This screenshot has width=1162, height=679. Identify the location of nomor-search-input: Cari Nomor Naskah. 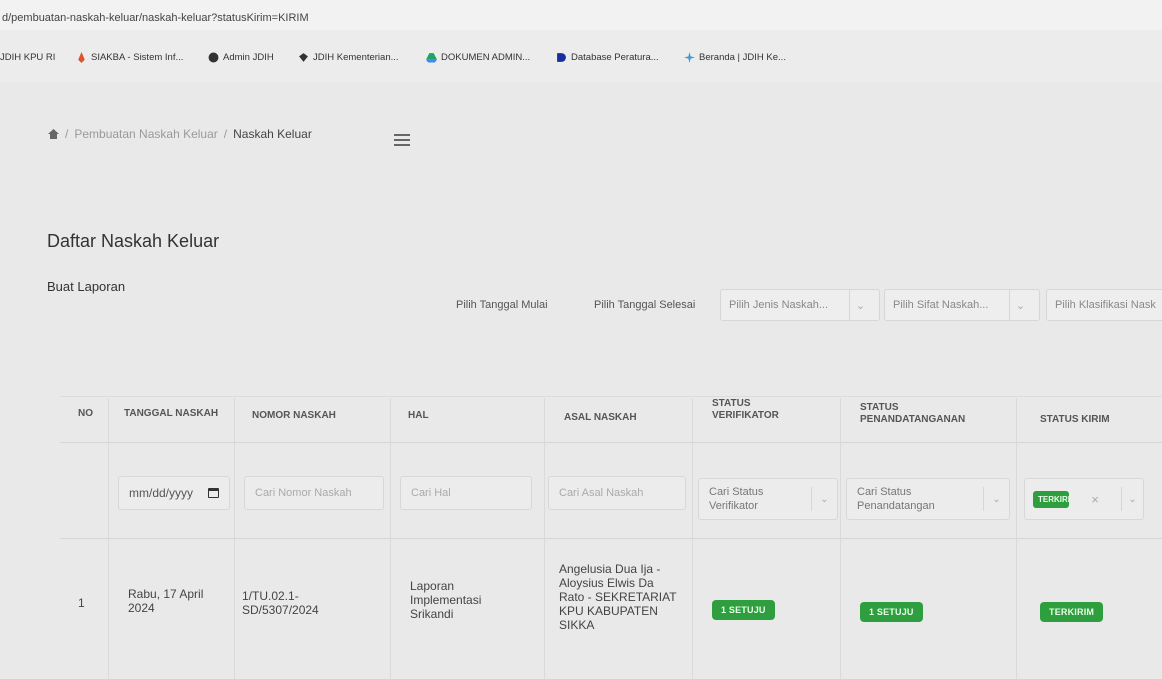
(314, 493).